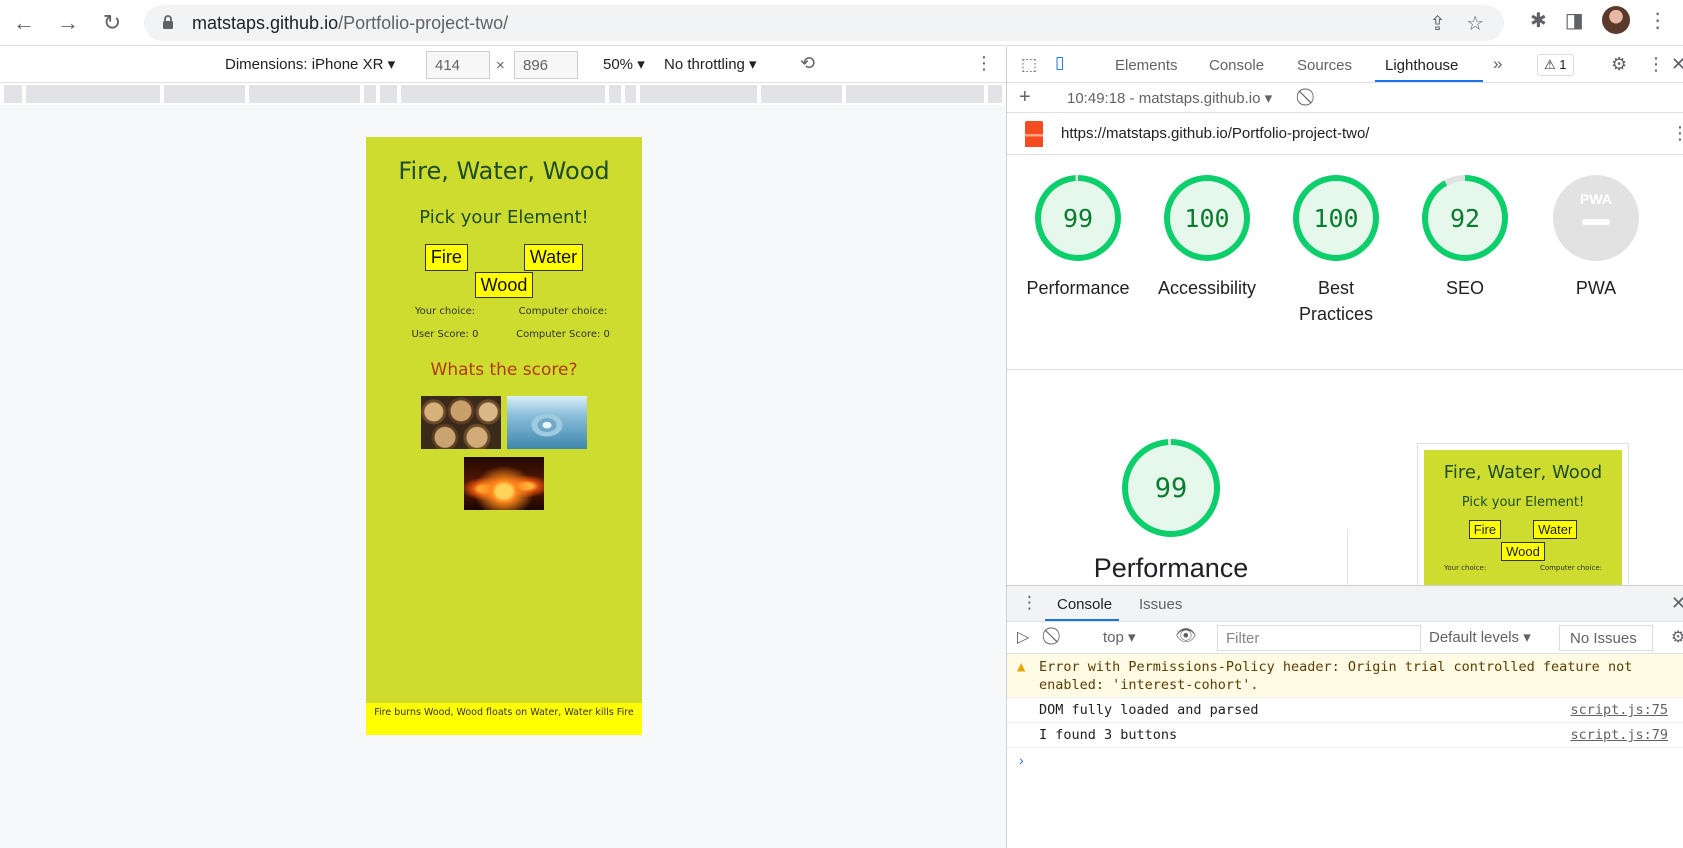 The height and width of the screenshot is (848, 1683). Describe the element at coordinates (1656, 64) in the screenshot. I see `devtools-menu-icon: ⋮` at that location.